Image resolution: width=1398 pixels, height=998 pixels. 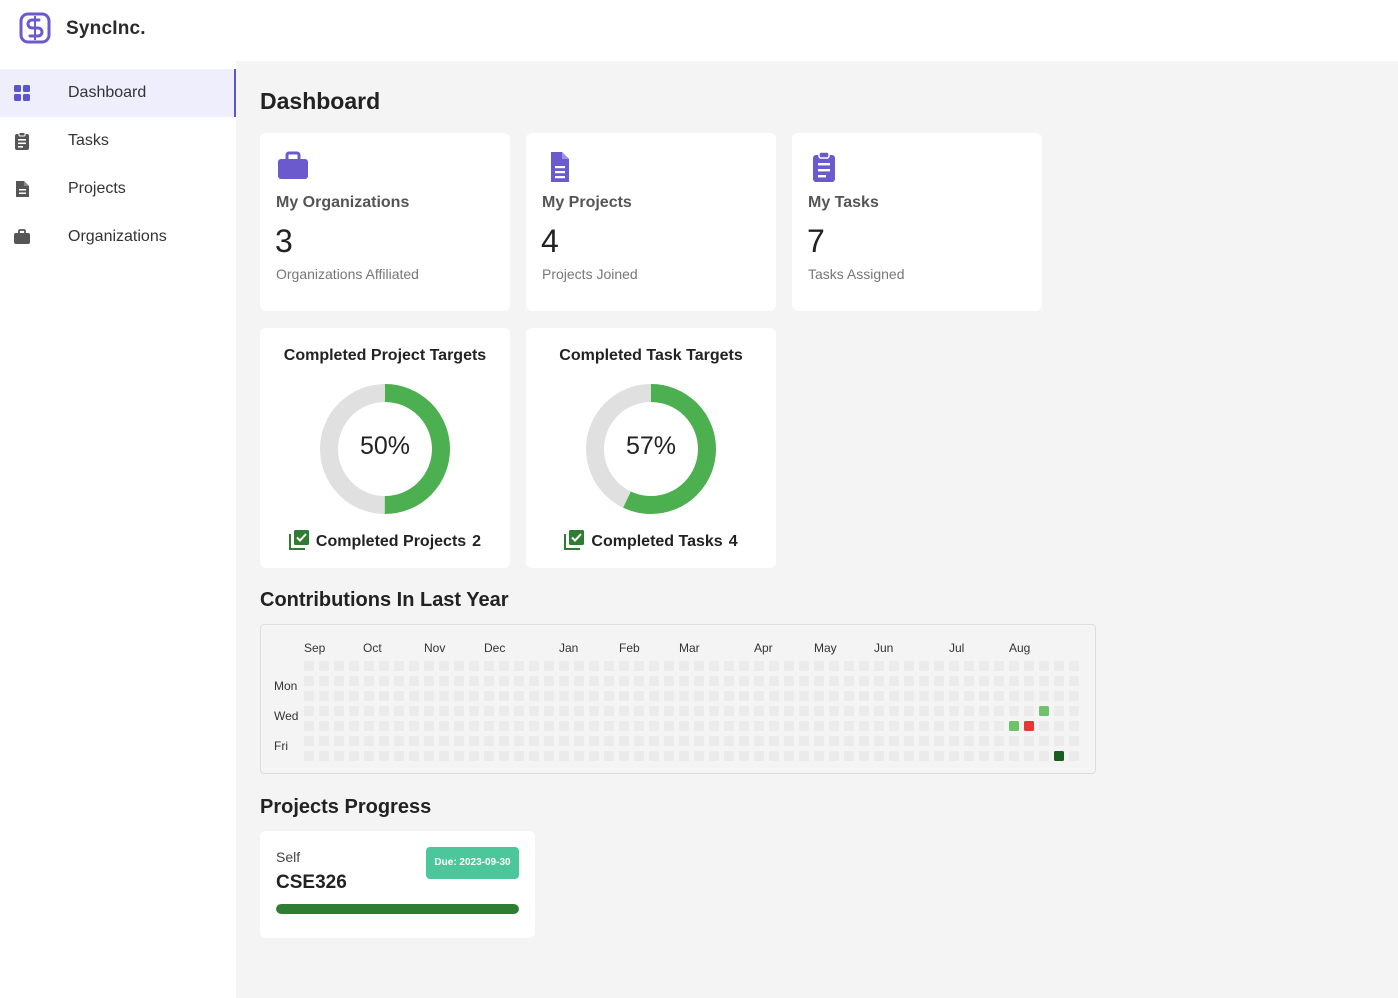 What do you see at coordinates (385, 446) in the screenshot?
I see `target-percent: 50%` at bounding box center [385, 446].